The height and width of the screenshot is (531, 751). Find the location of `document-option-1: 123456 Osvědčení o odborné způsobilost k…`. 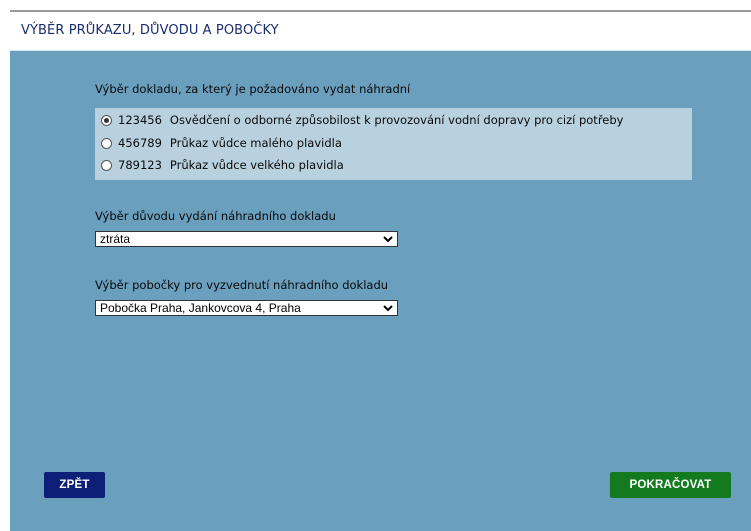

document-option-1: 123456 Osvědčení o odborné způsobilost k… is located at coordinates (362, 120).